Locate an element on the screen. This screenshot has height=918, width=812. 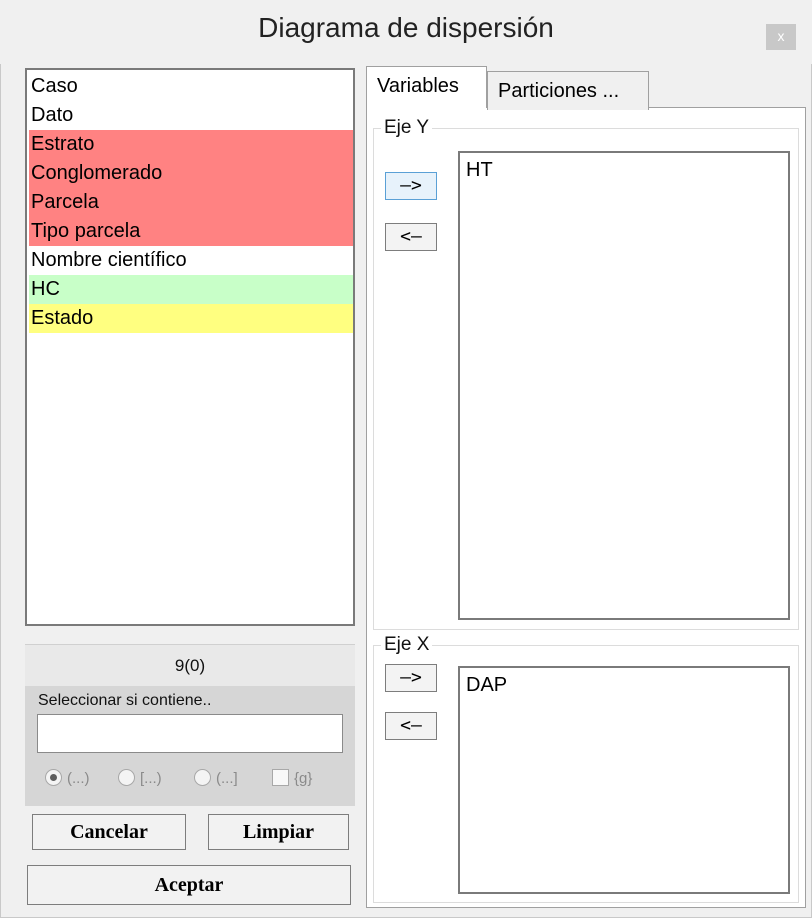
filter-input is located at coordinates (190, 733).